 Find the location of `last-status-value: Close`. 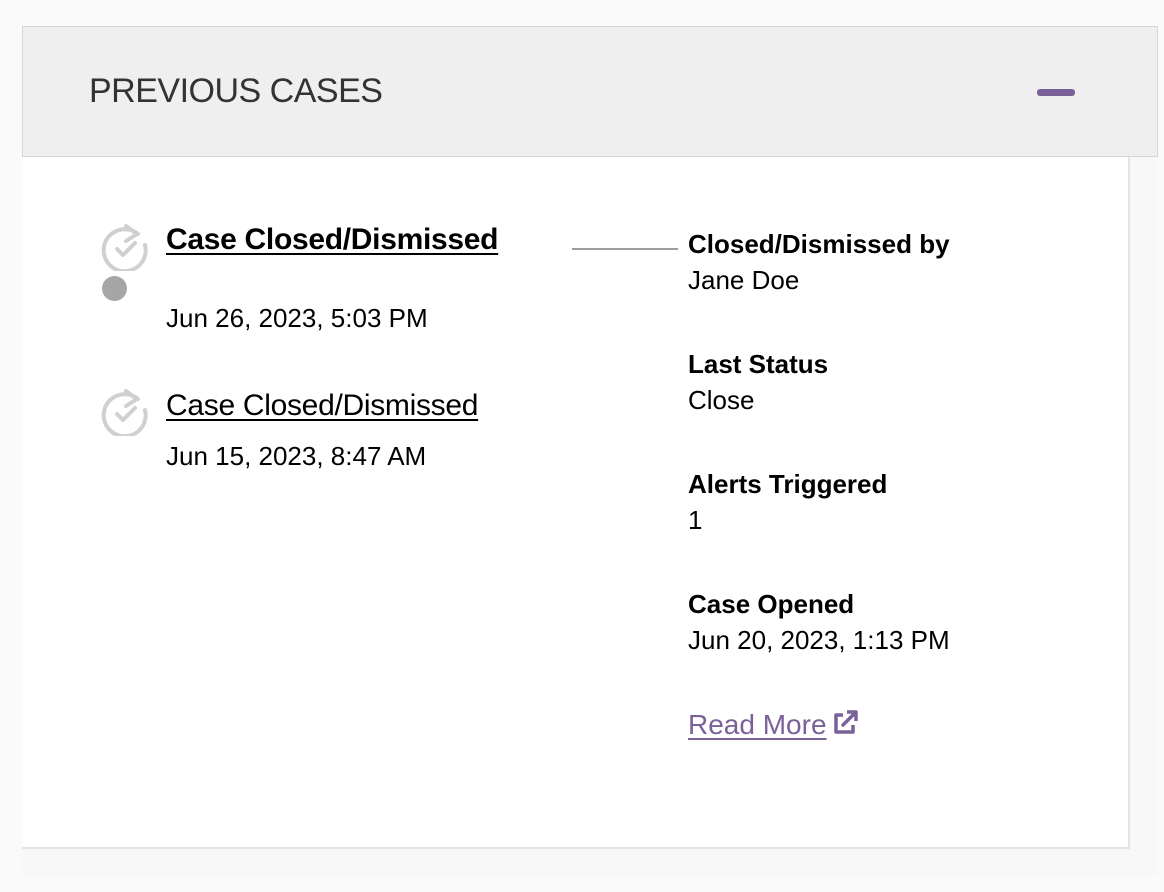

last-status-value: Close is located at coordinates (721, 400).